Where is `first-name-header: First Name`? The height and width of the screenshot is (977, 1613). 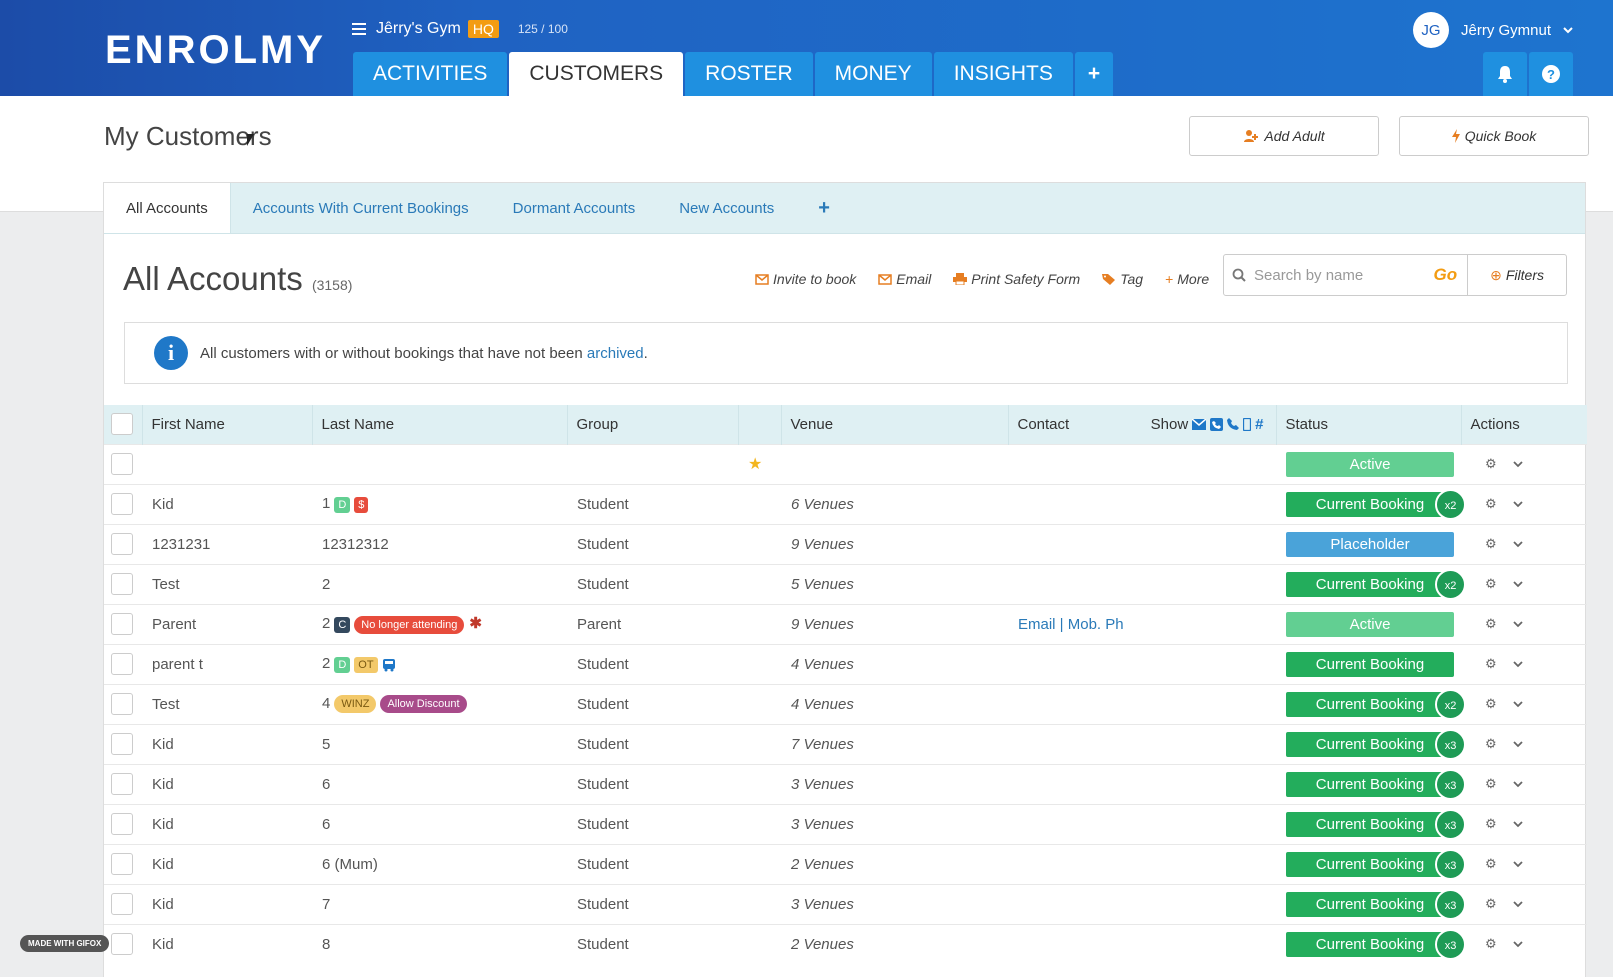
first-name-header: First Name is located at coordinates (227, 424).